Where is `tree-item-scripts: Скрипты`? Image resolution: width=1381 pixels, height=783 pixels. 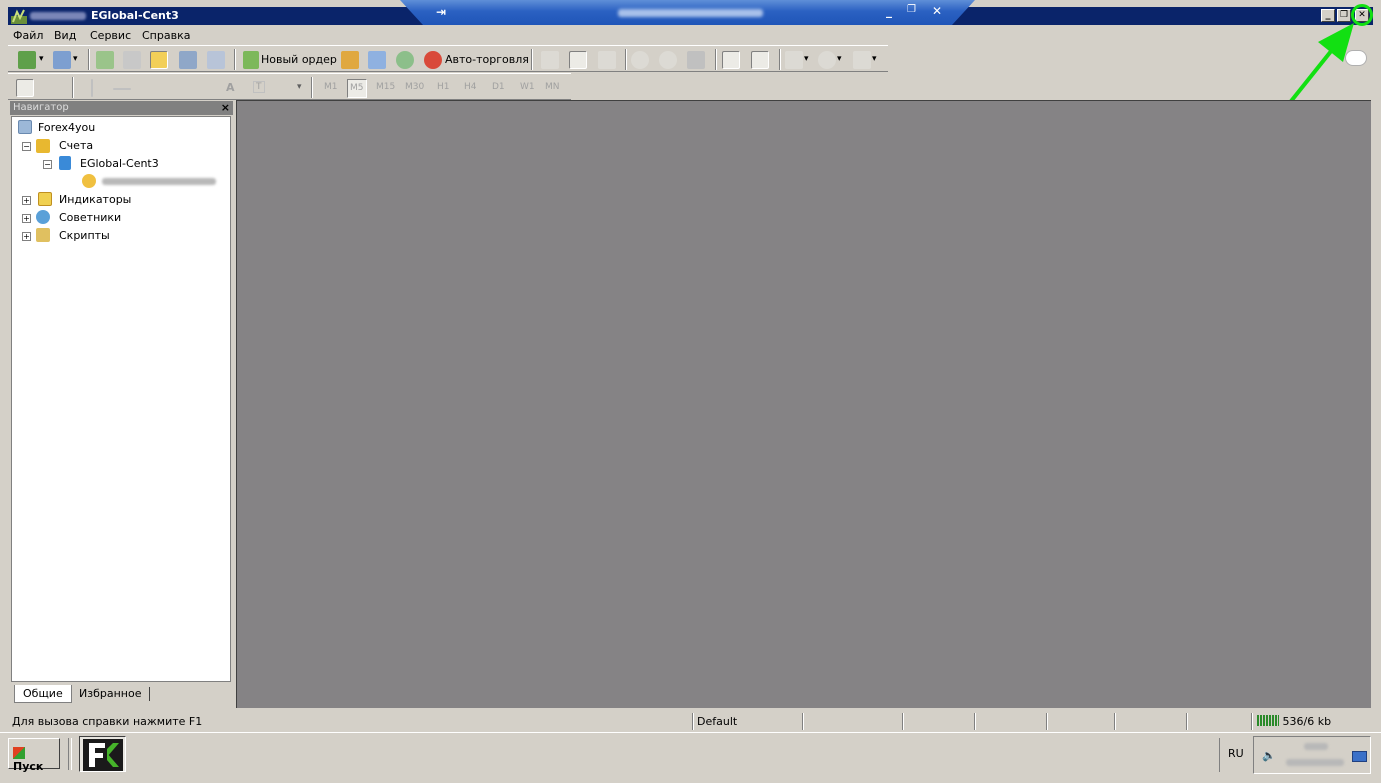
tree-item-scripts: Скрипты is located at coordinates (84, 235).